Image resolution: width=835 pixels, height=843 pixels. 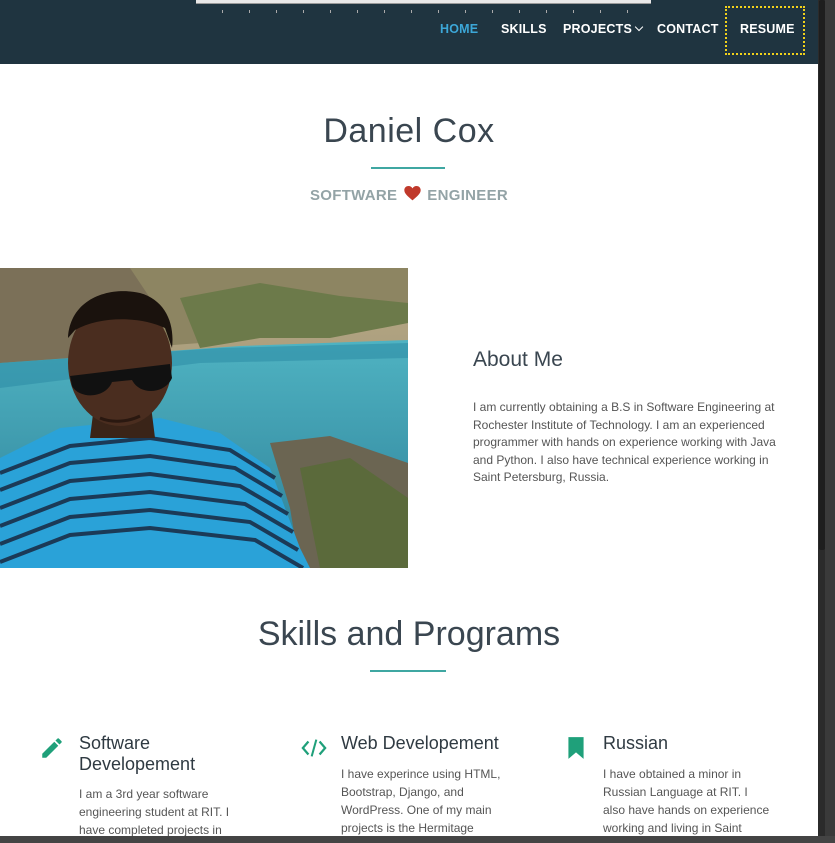 I want to click on code-icon, so click(x=314, y=748).